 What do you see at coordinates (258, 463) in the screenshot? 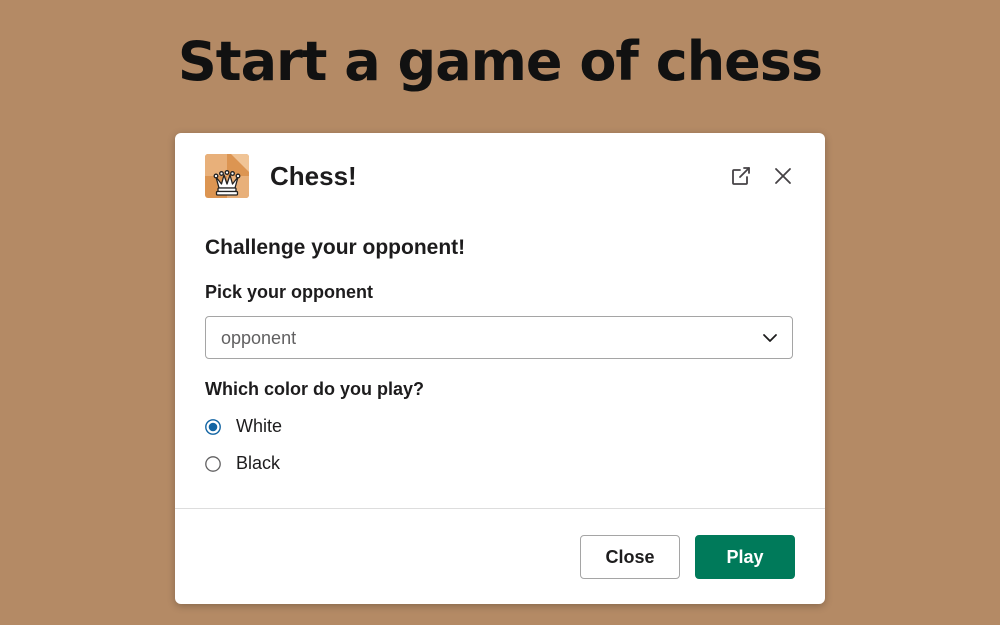
I see `radio-label-black: Black` at bounding box center [258, 463].